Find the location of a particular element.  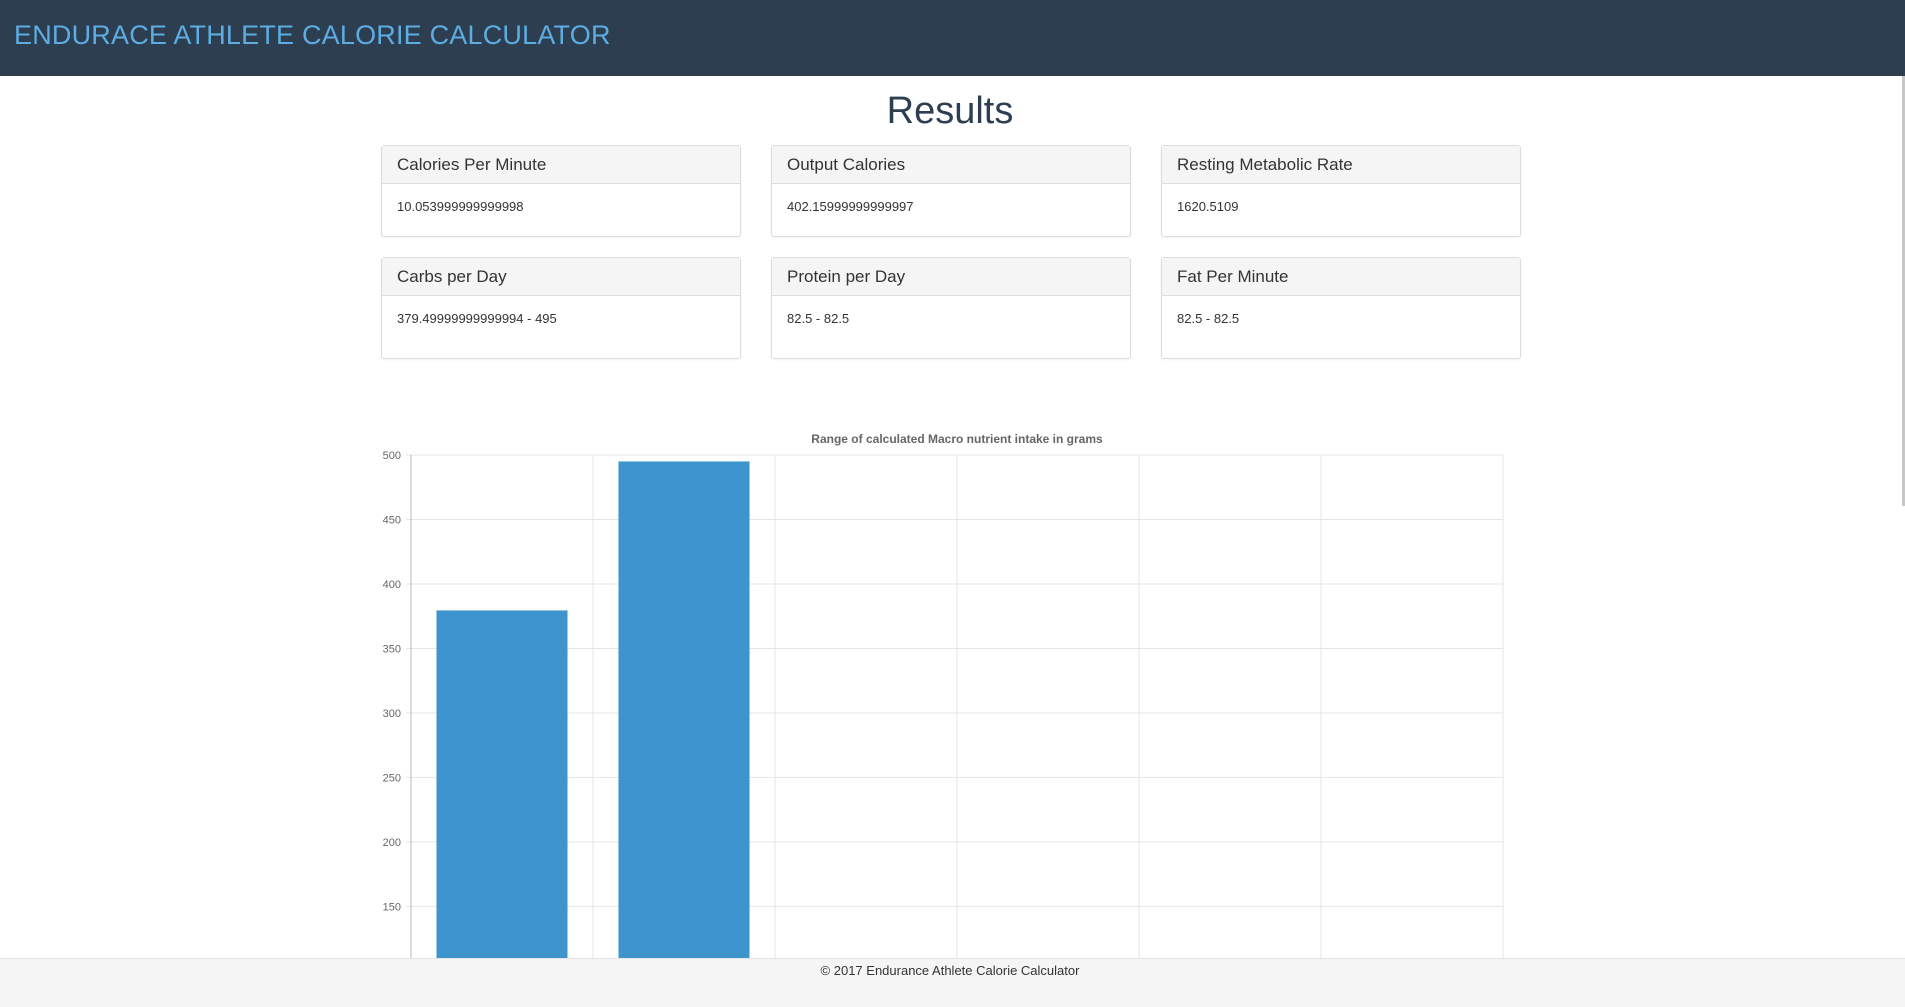

panel-value: 1620.5109 is located at coordinates (1208, 206).